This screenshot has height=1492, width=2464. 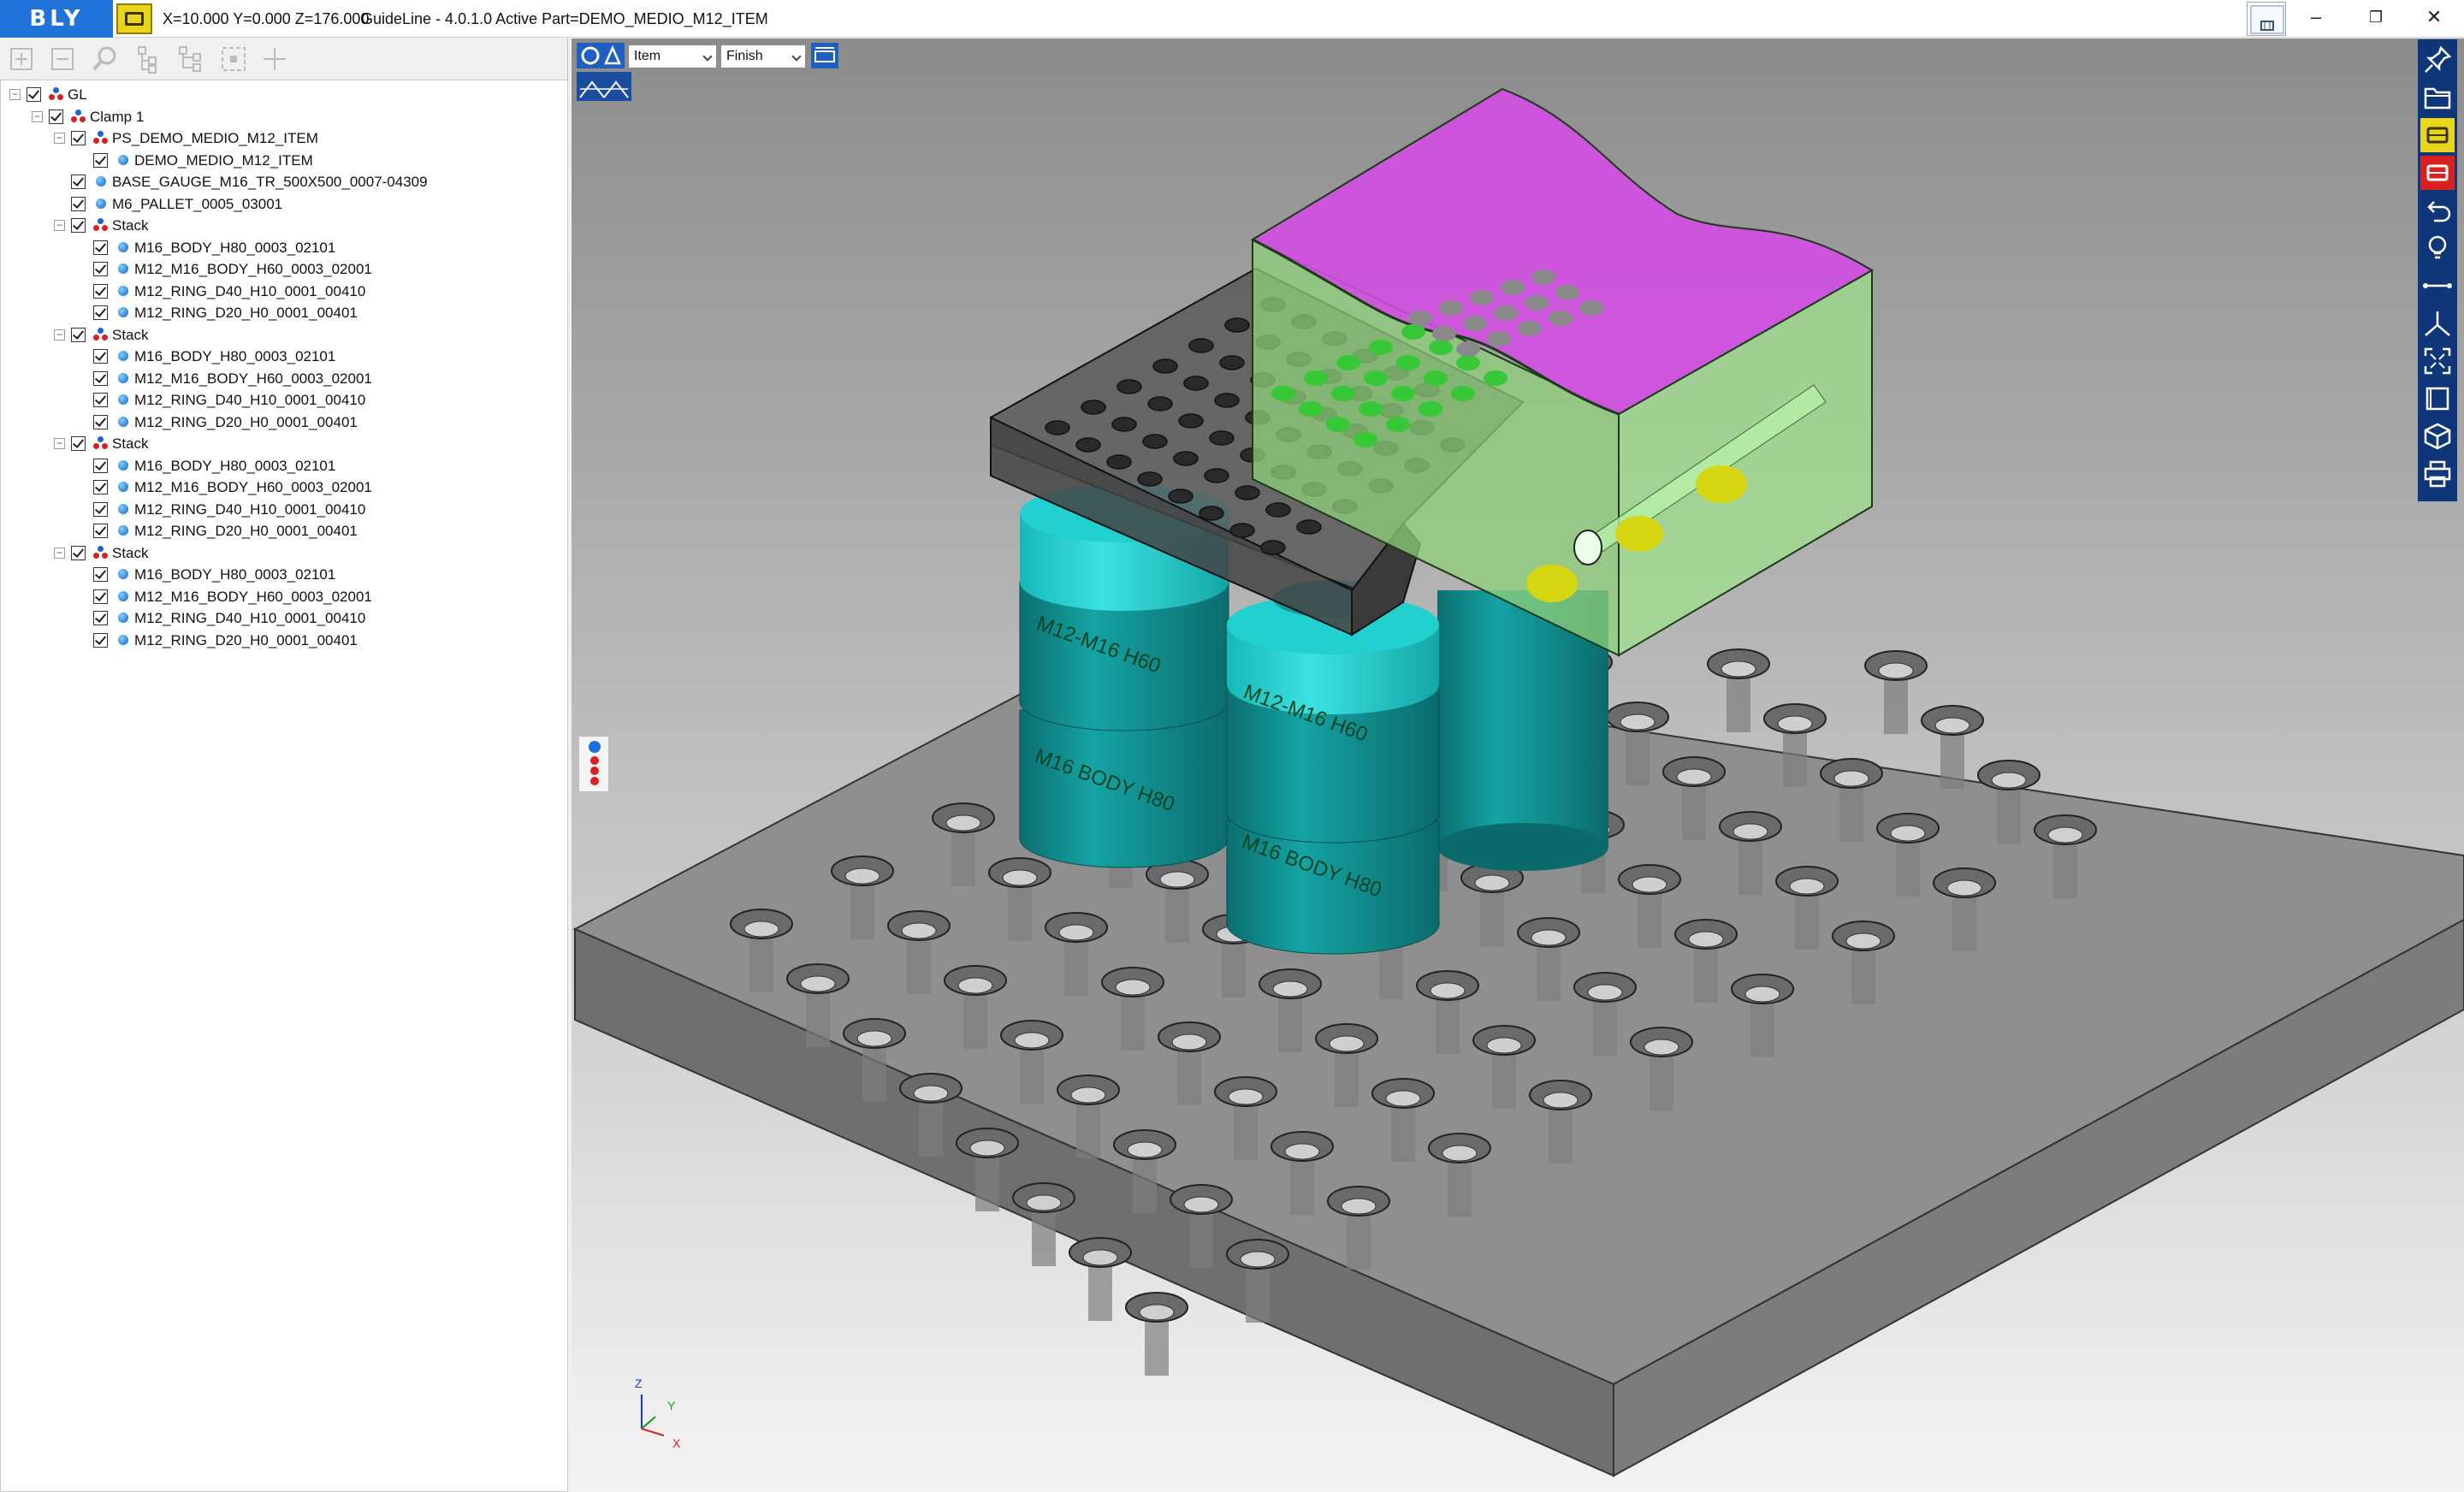 What do you see at coordinates (62, 59) in the screenshot?
I see `collapse-all-icon` at bounding box center [62, 59].